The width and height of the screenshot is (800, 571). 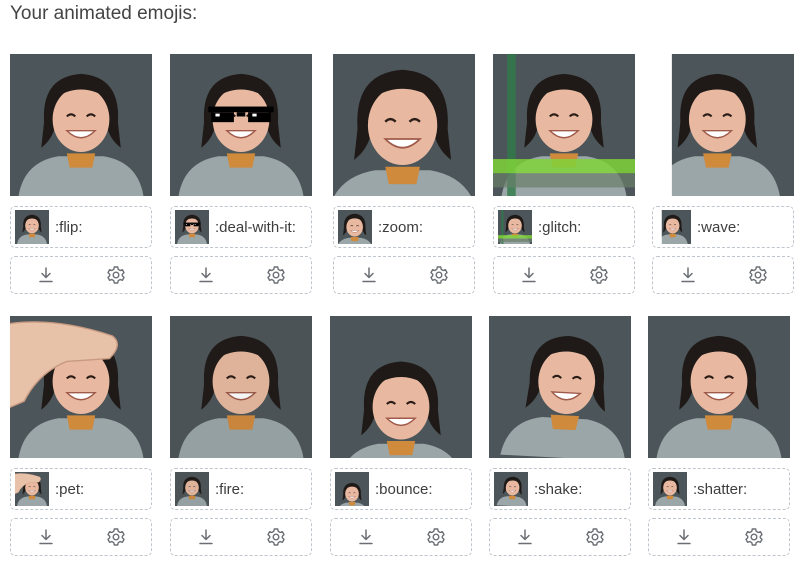 I want to click on emoji-label: :shatter:, so click(x=719, y=489).